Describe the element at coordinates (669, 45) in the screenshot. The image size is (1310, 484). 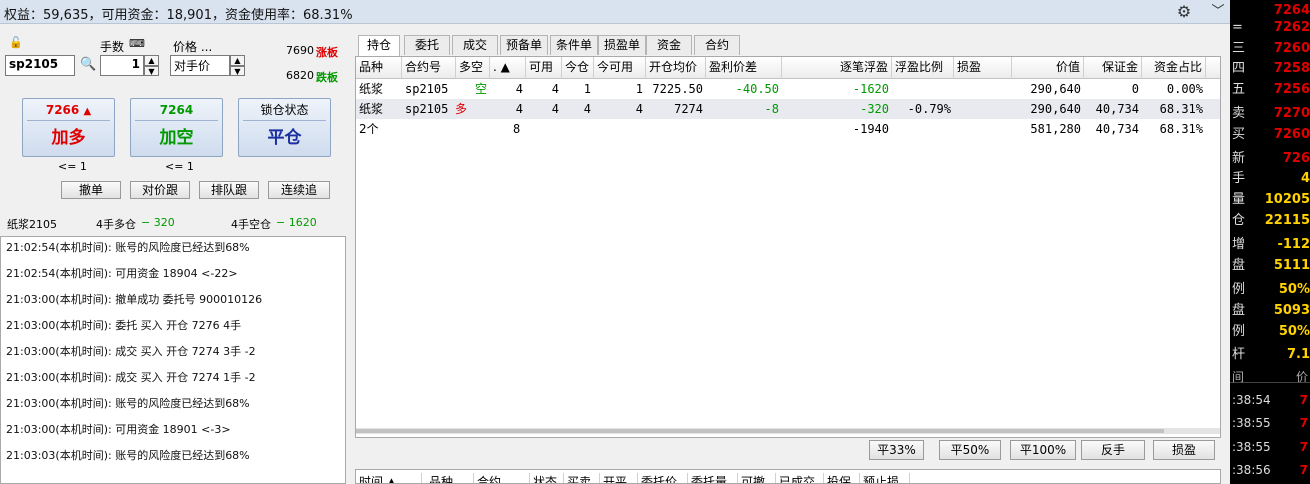
I see `tab-funds: 资金` at that location.